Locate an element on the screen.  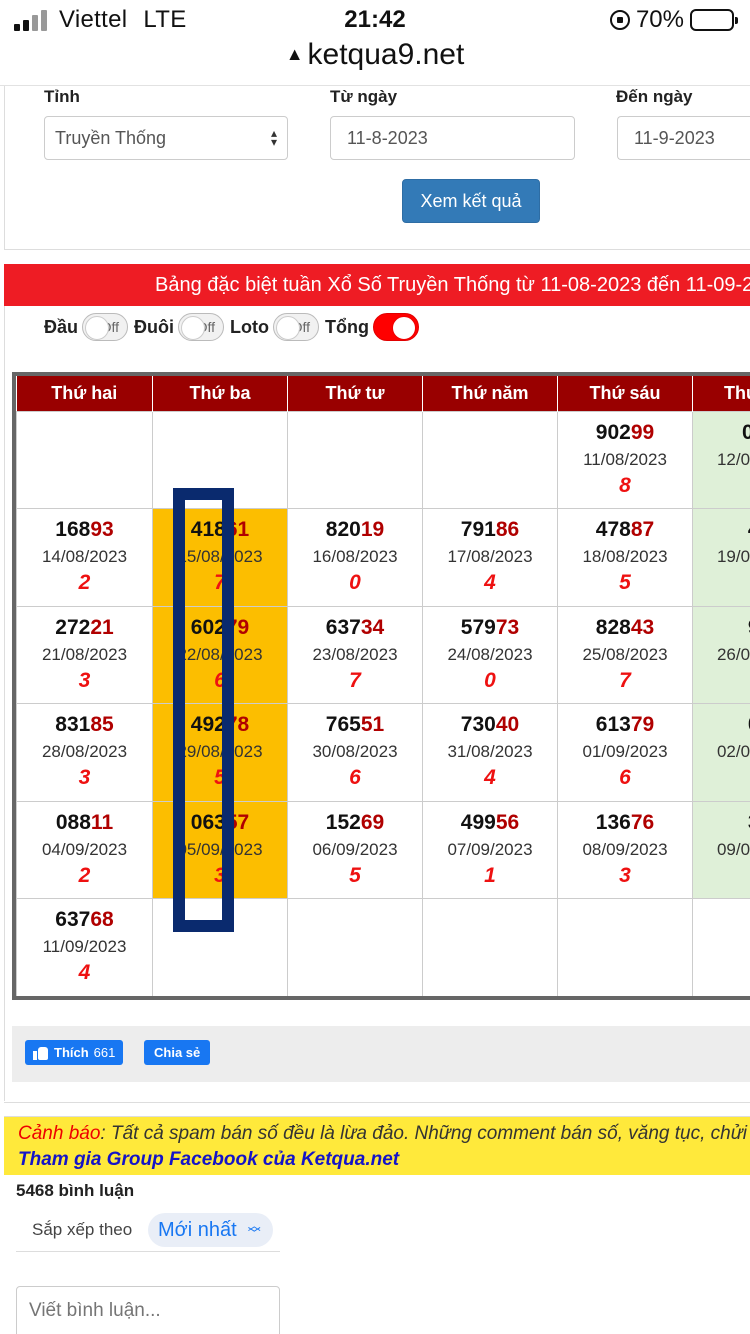
table-cell: 94 26/08/2023 is located at coordinates (721, 654).